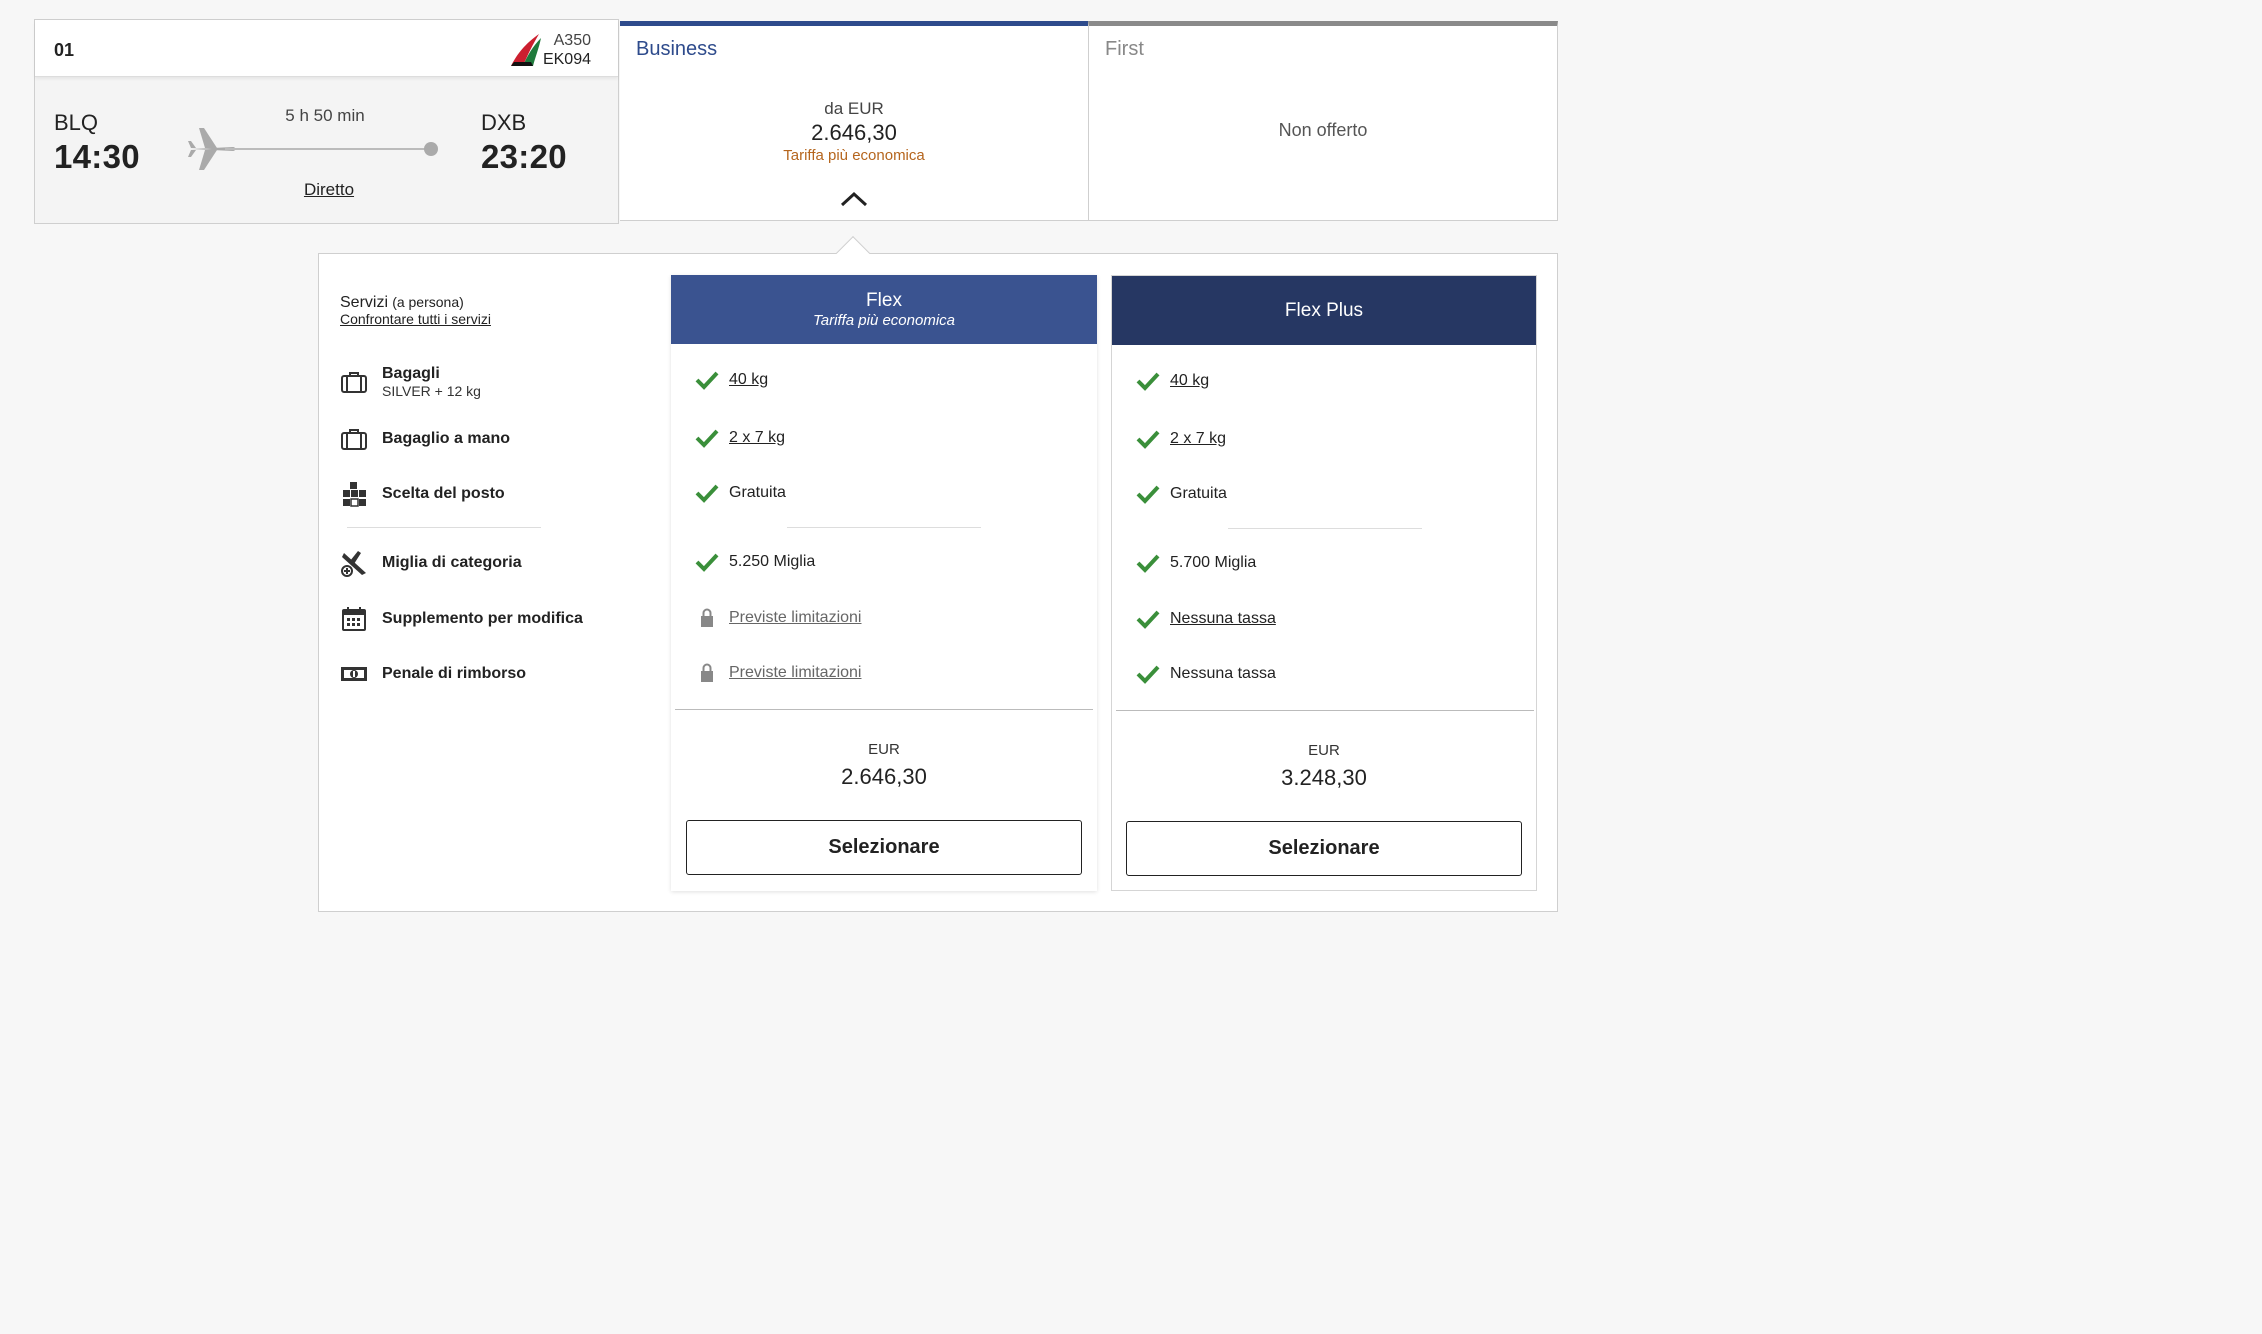 The width and height of the screenshot is (2262, 1334). Describe the element at coordinates (454, 673) in the screenshot. I see `service-label: Penale di rimborso` at that location.